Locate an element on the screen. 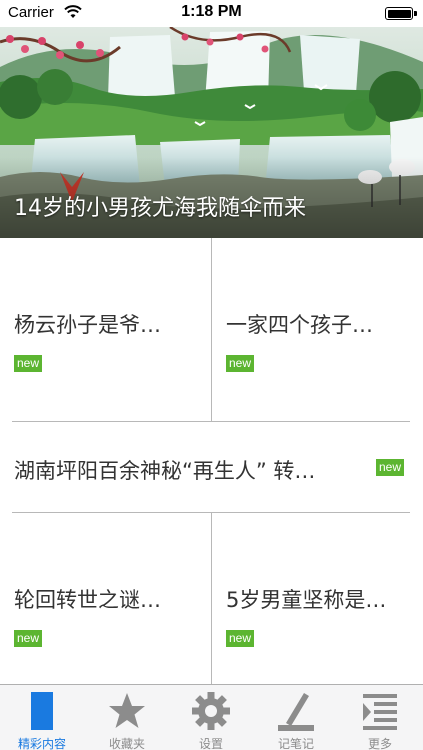  tab-more: 更多 is located at coordinates (380, 717).